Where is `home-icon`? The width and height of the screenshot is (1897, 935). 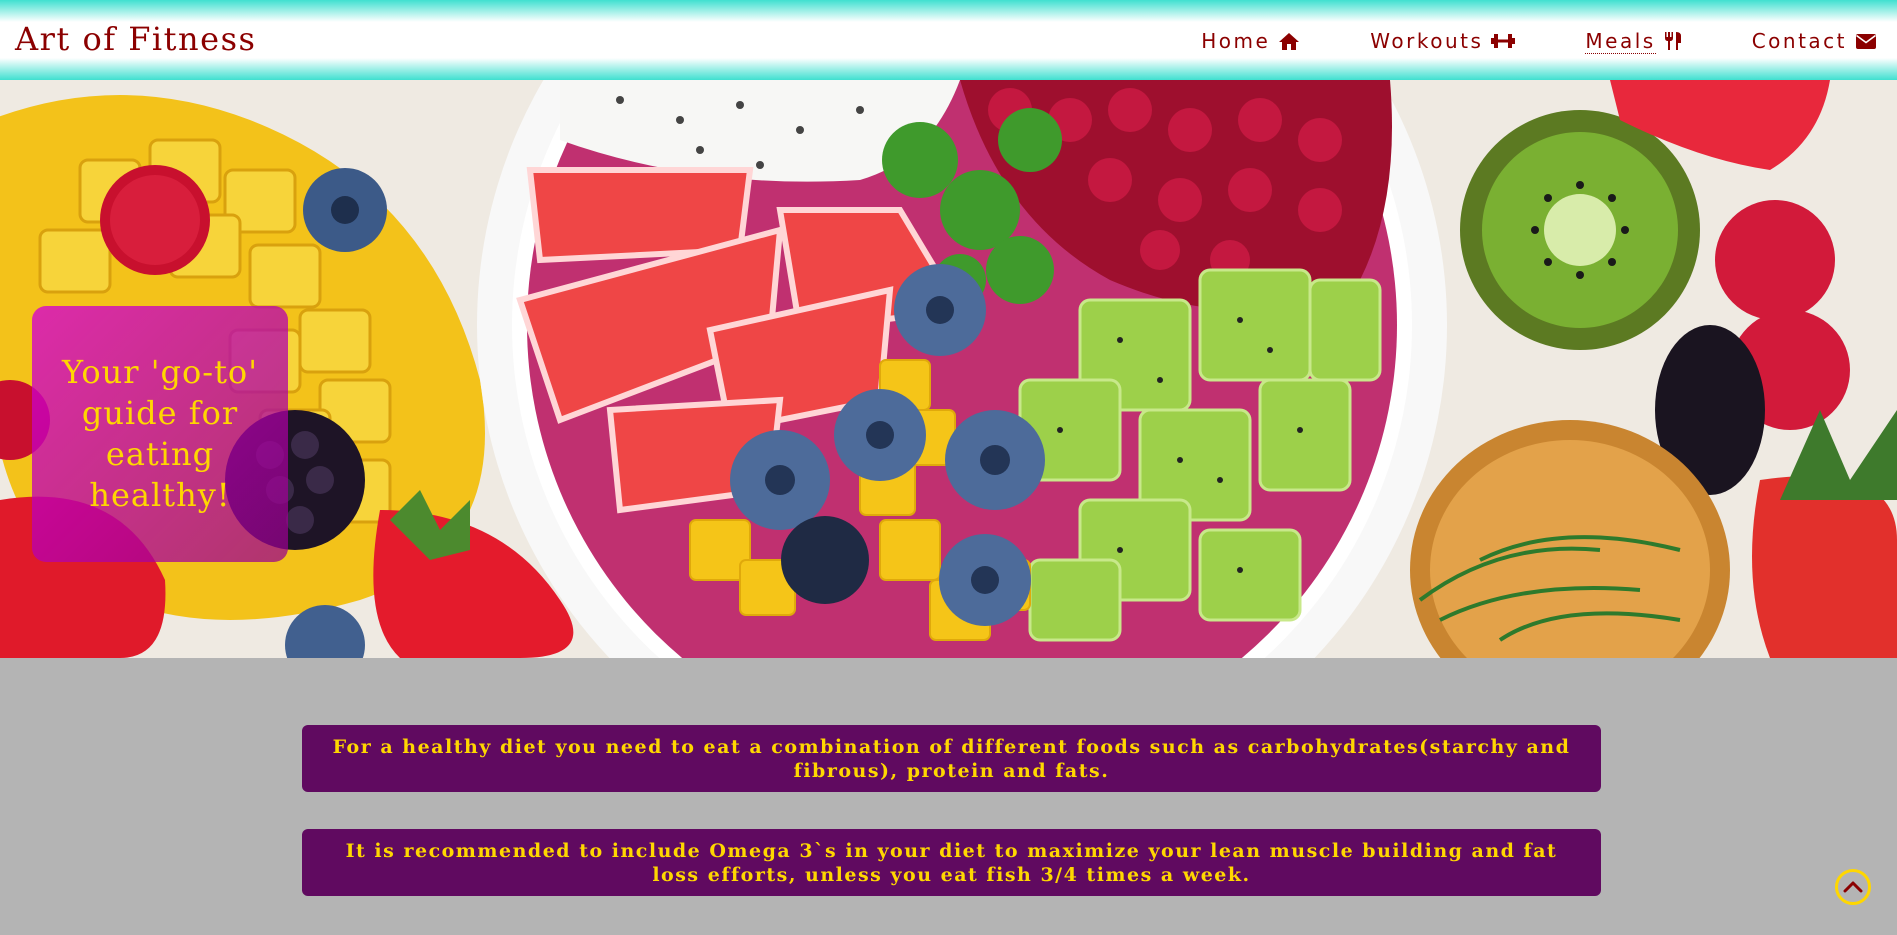 home-icon is located at coordinates (1289, 41).